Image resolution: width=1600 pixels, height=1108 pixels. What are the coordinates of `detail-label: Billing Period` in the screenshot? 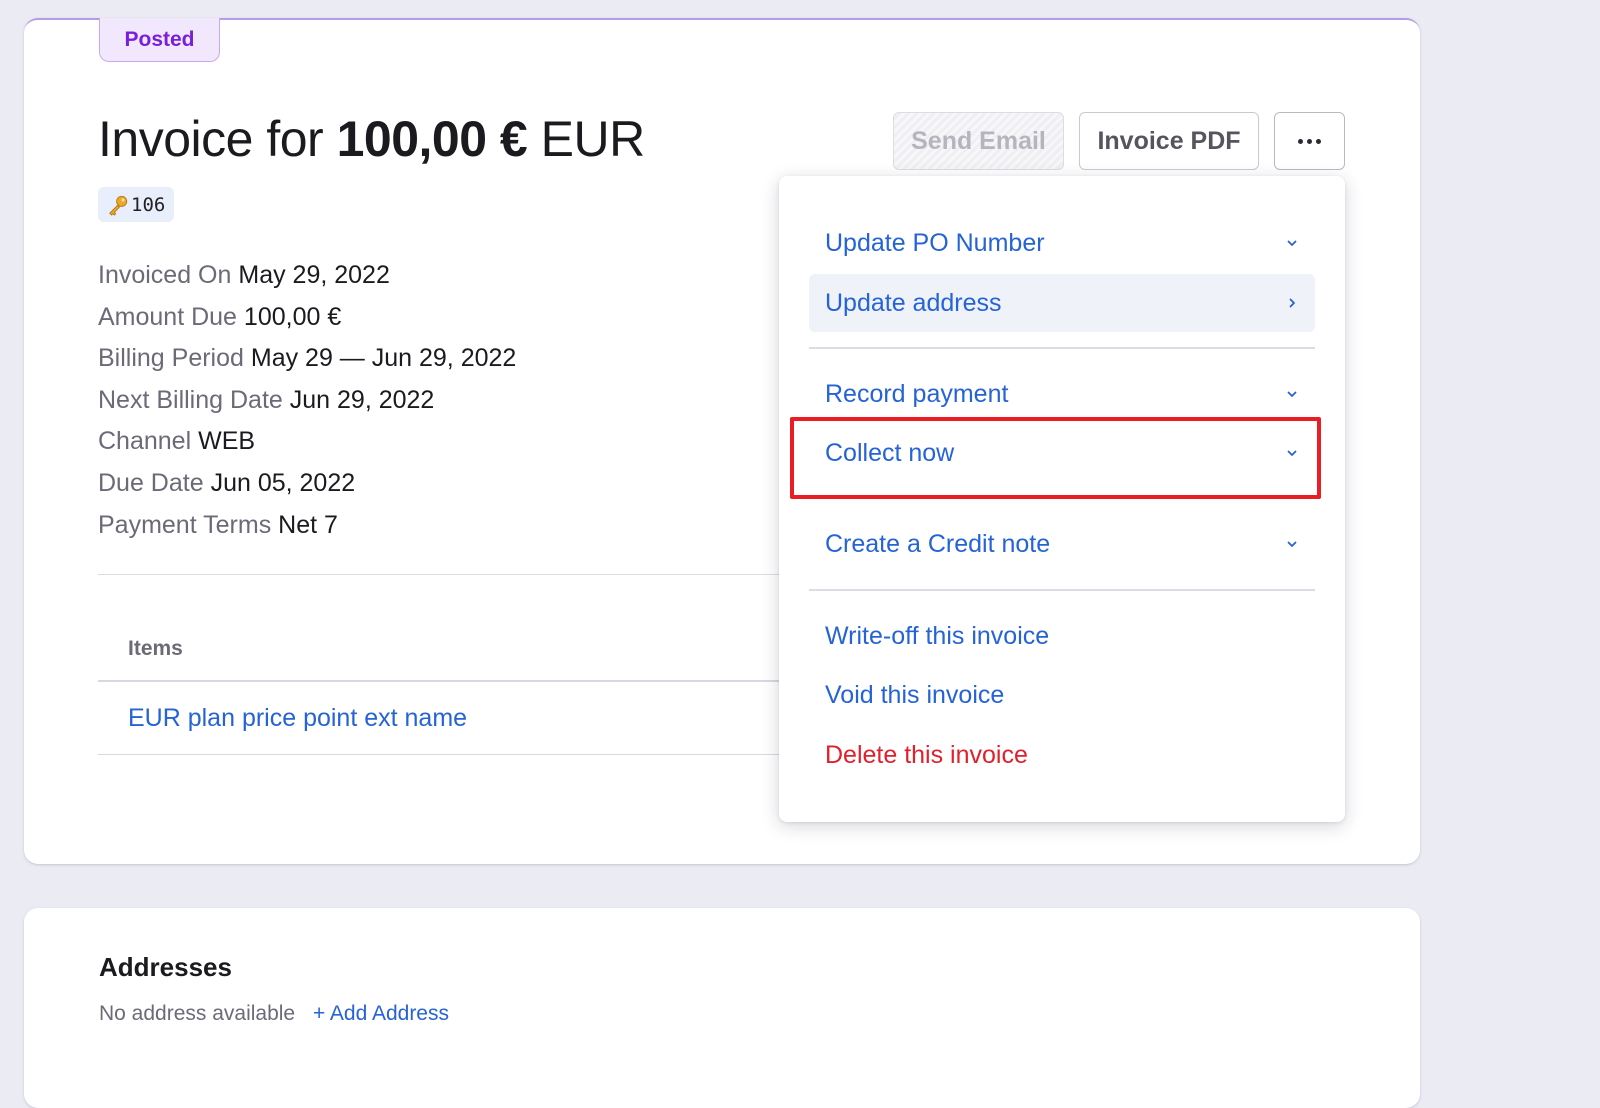 It's located at (171, 358).